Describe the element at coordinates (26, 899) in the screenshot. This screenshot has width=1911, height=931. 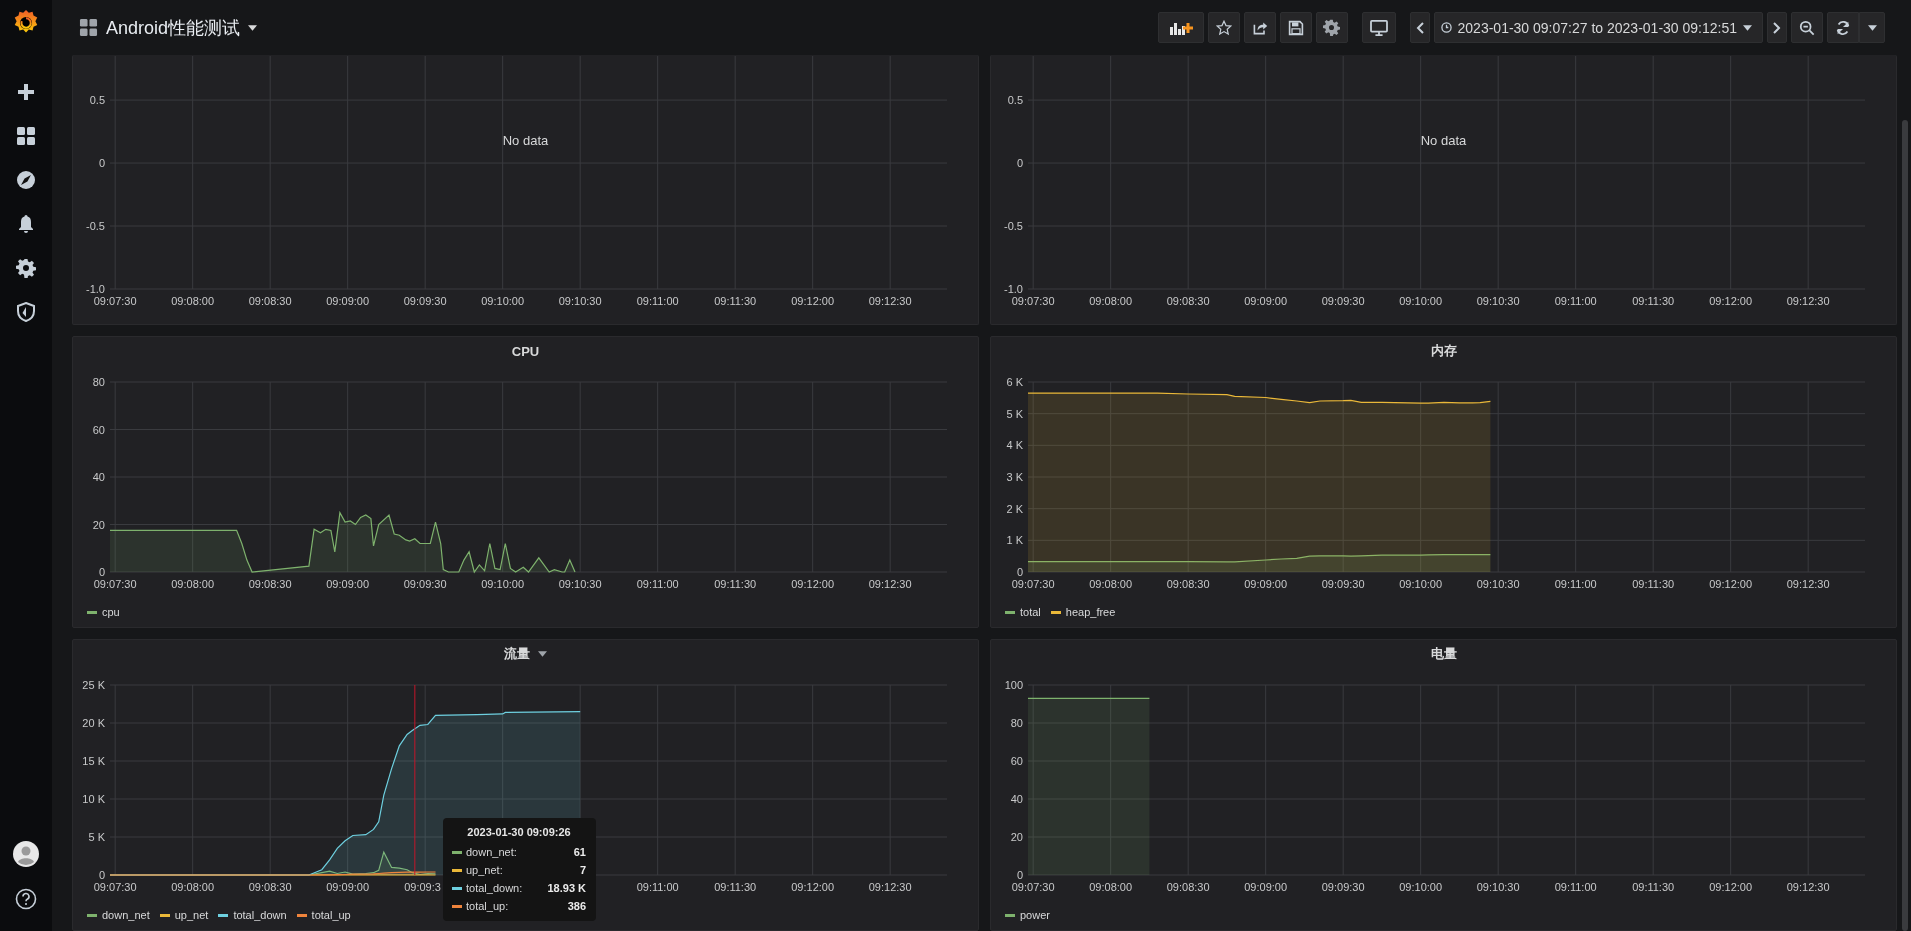
I see `help-icon` at that location.